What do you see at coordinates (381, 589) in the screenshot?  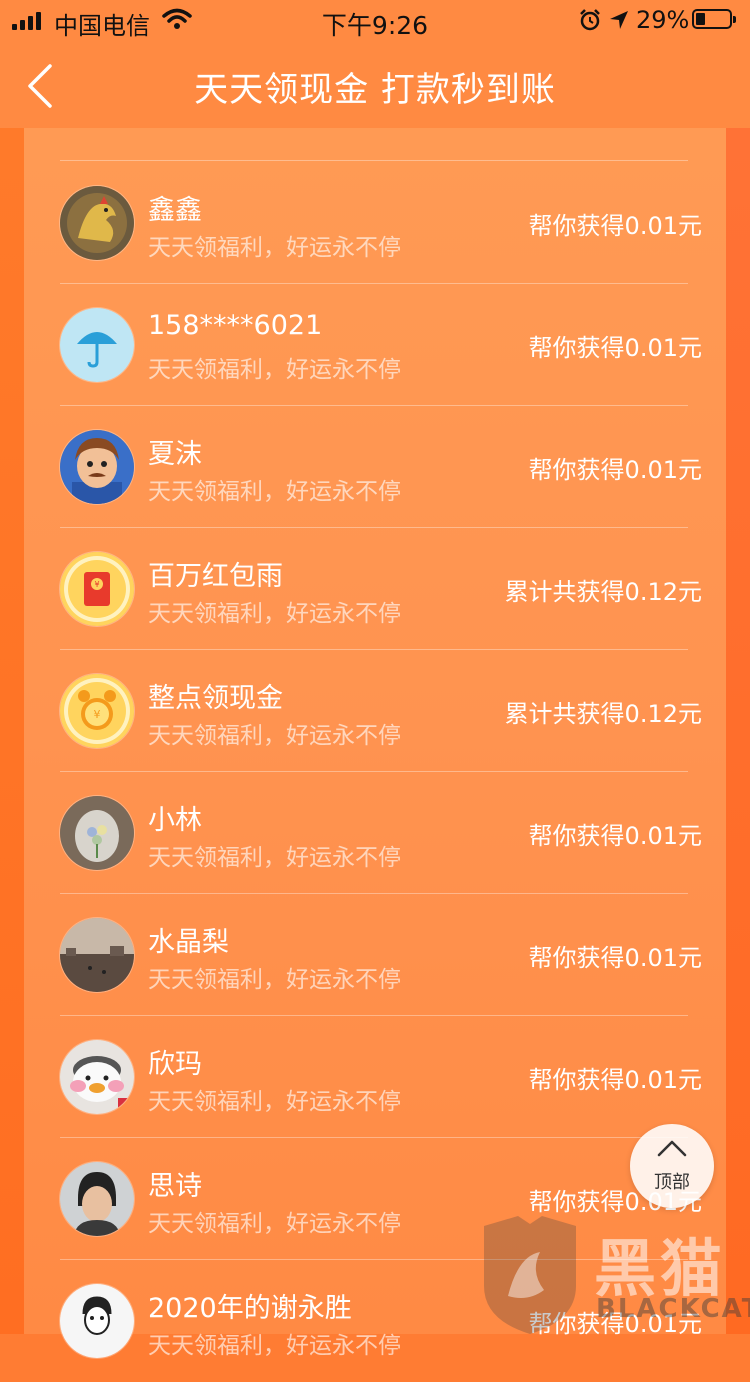 I see `list-item: ¥ 百万红包雨 天天领福利，好运永不停 累计共获得0.12元` at bounding box center [381, 589].